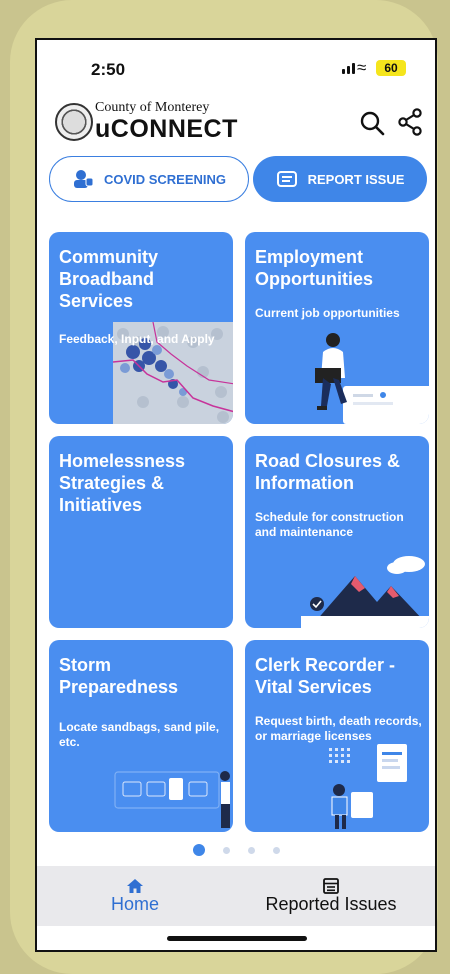 The height and width of the screenshot is (974, 450). I want to click on covid-screening-button: COVID SCREENING, so click(149, 179).